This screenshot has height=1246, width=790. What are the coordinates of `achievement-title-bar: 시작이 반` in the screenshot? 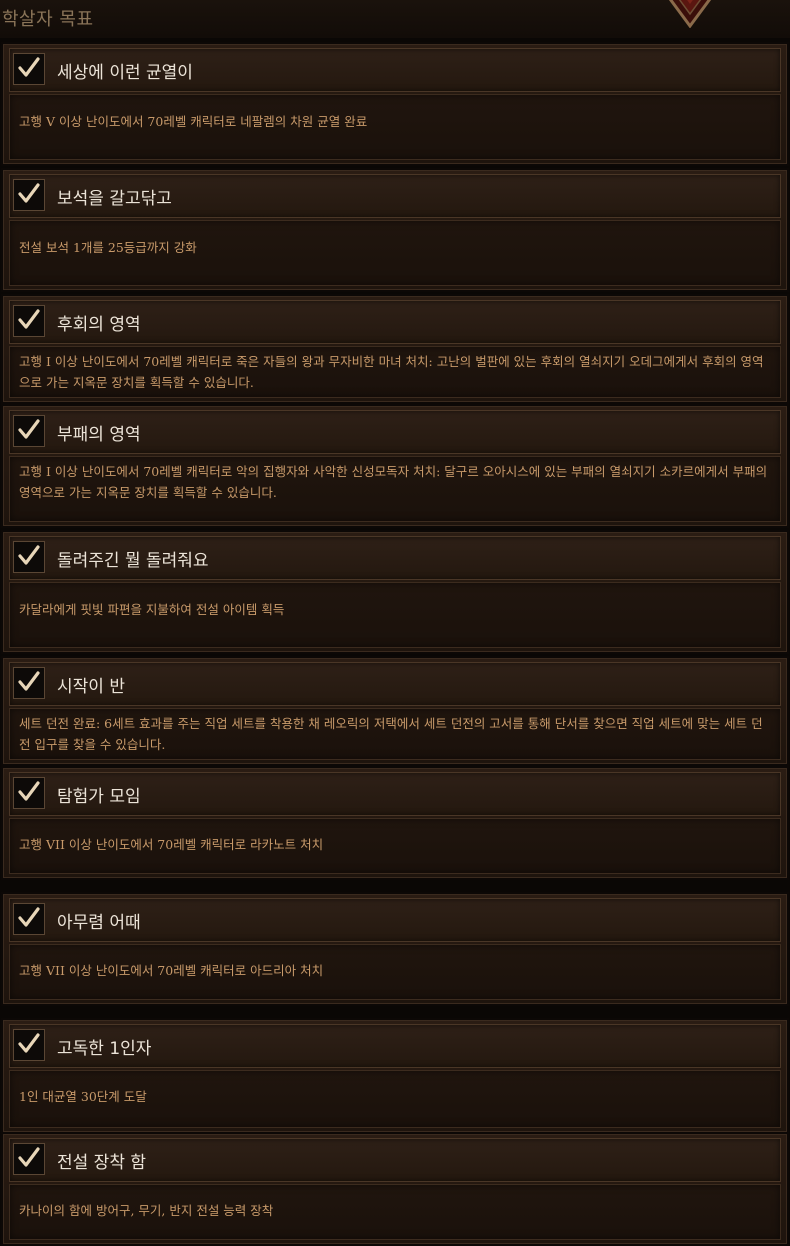 It's located at (395, 684).